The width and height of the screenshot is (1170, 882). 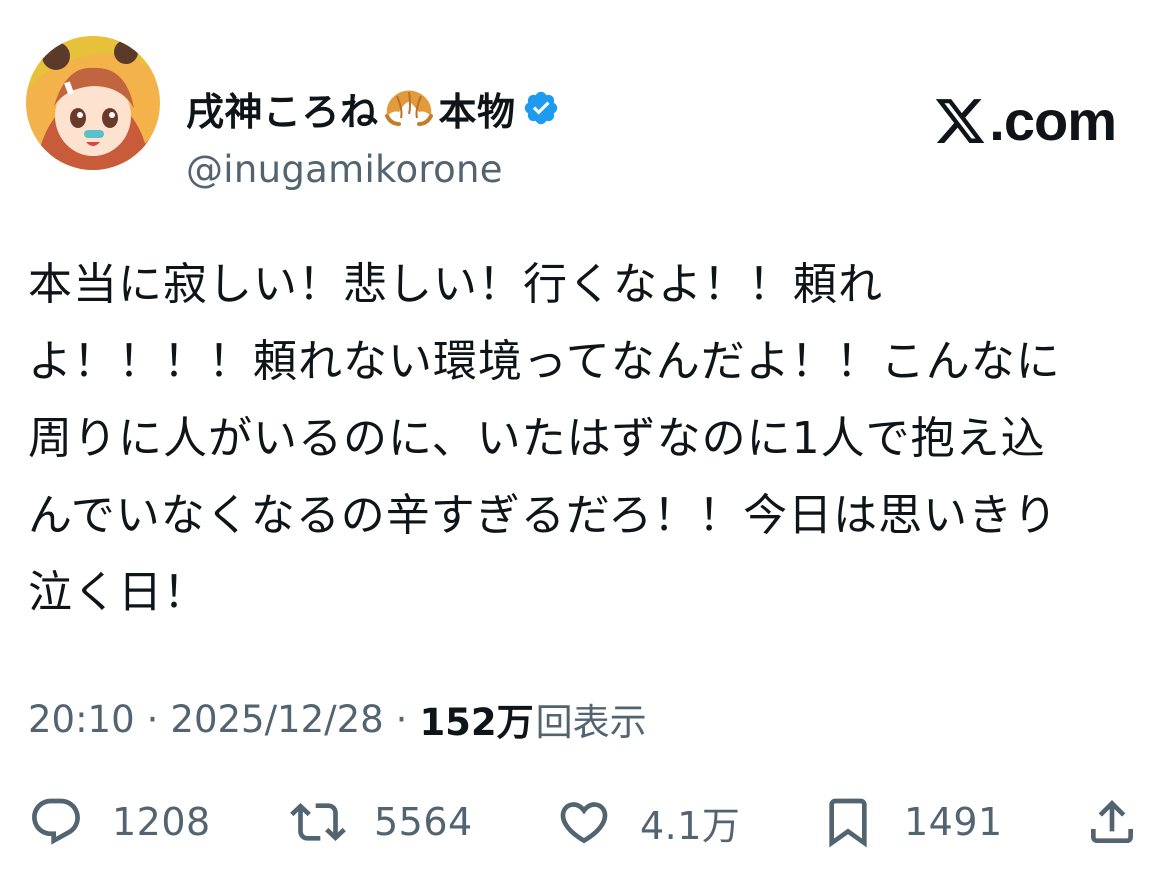 I want to click on heart-icon, so click(x=584, y=823).